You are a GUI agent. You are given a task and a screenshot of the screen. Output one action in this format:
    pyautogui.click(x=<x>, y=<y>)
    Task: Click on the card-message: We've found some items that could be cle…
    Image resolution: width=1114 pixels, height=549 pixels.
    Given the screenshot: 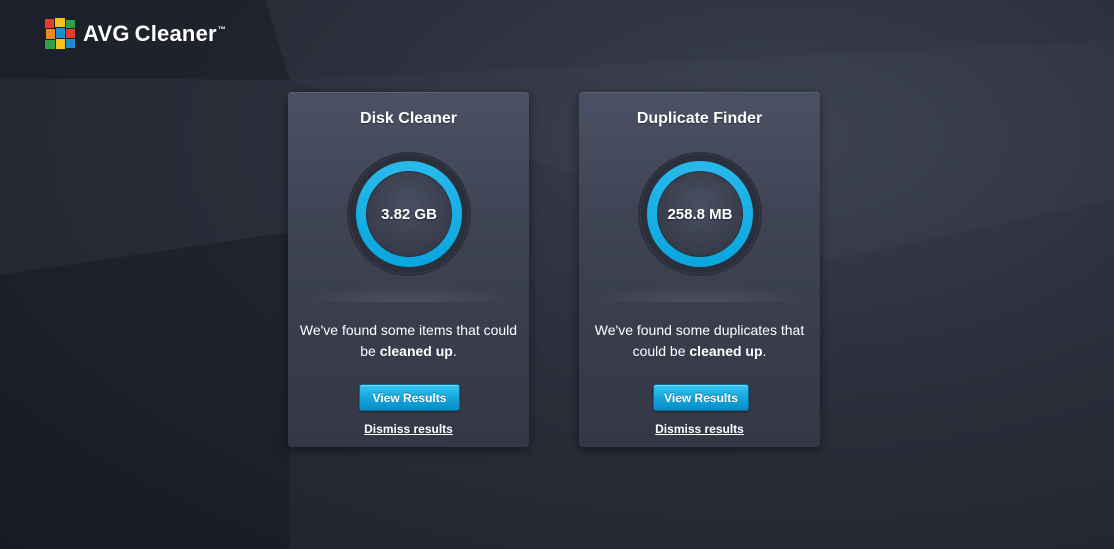 What is the action you would take?
    pyautogui.click(x=408, y=341)
    